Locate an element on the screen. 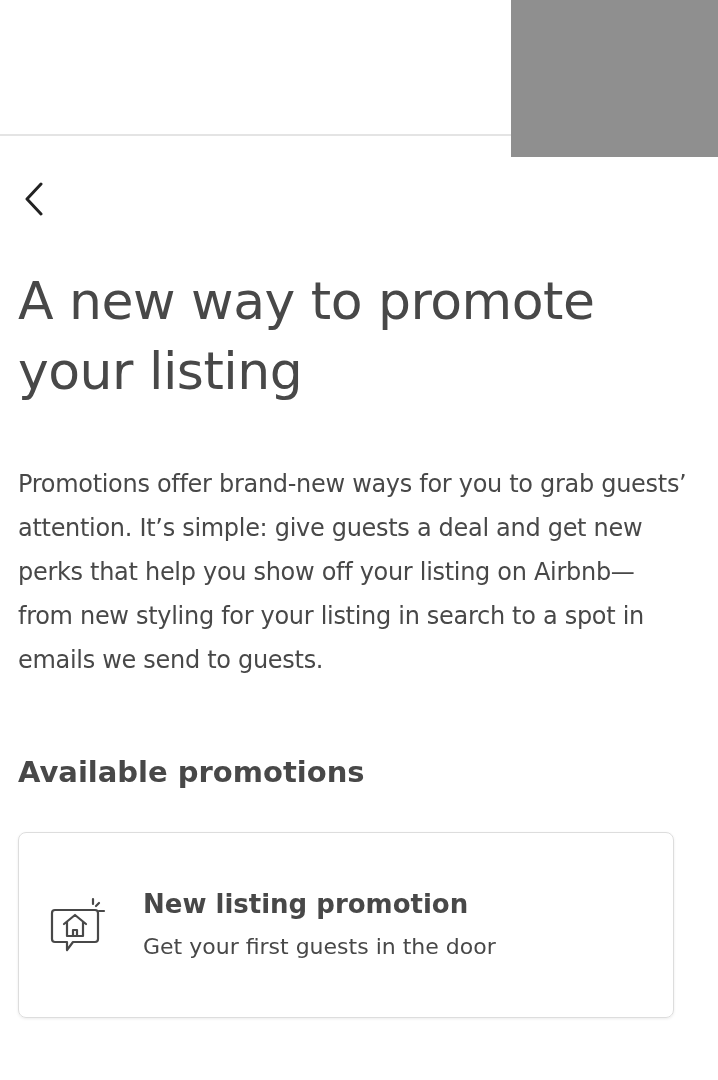  promotion-subtitle: Get your first guests in the door is located at coordinates (319, 947).